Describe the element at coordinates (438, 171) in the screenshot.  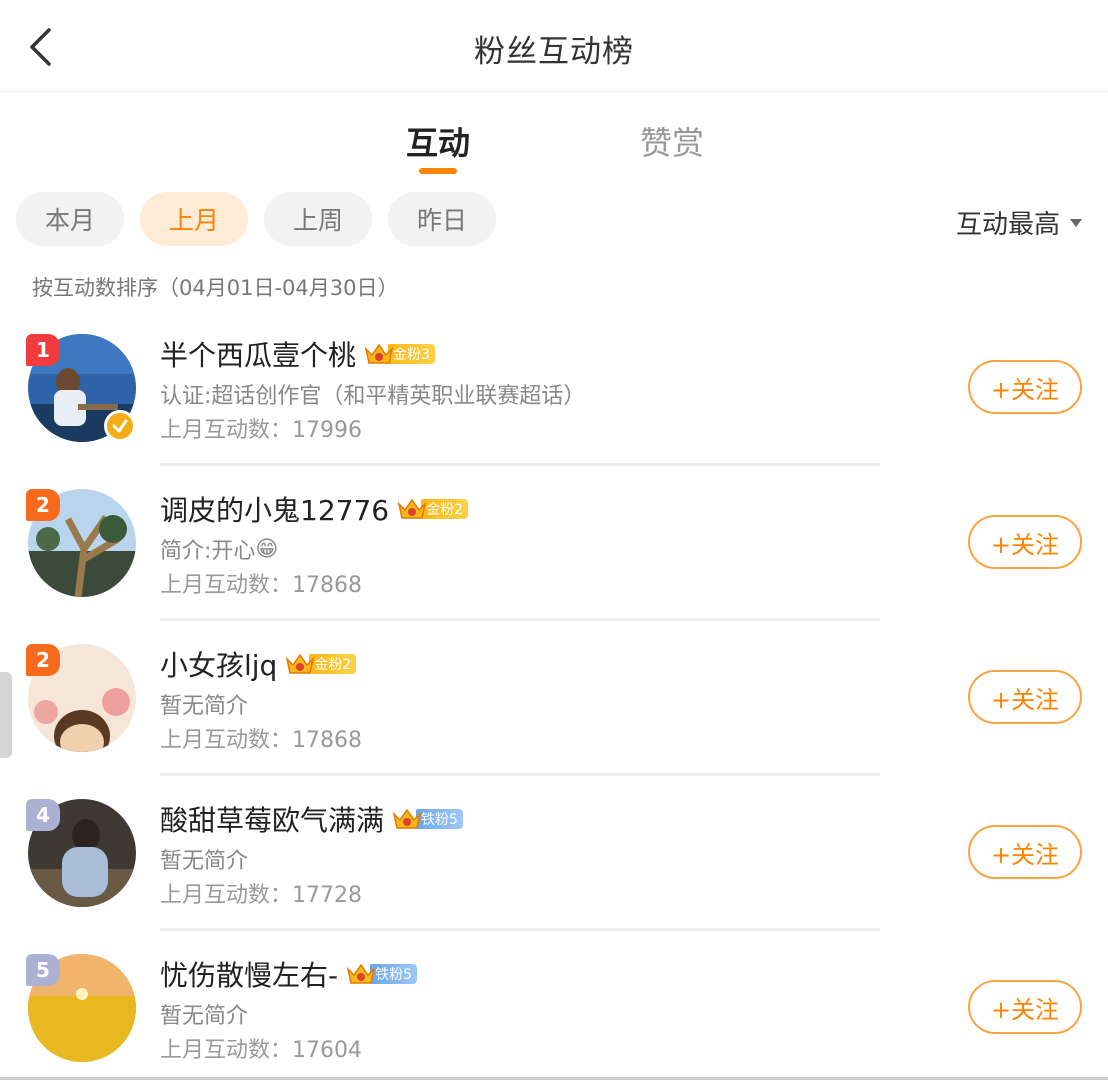
I see `active-tab-indicator` at that location.